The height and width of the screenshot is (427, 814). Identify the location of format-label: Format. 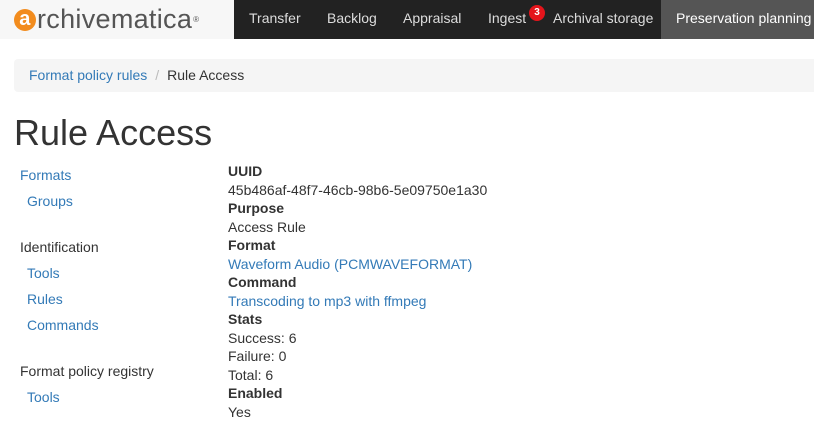
(252, 245).